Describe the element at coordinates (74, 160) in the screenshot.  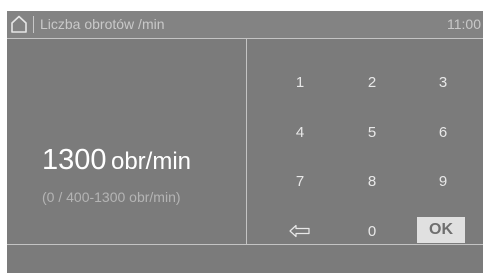
I see `value-number: 1300` at that location.